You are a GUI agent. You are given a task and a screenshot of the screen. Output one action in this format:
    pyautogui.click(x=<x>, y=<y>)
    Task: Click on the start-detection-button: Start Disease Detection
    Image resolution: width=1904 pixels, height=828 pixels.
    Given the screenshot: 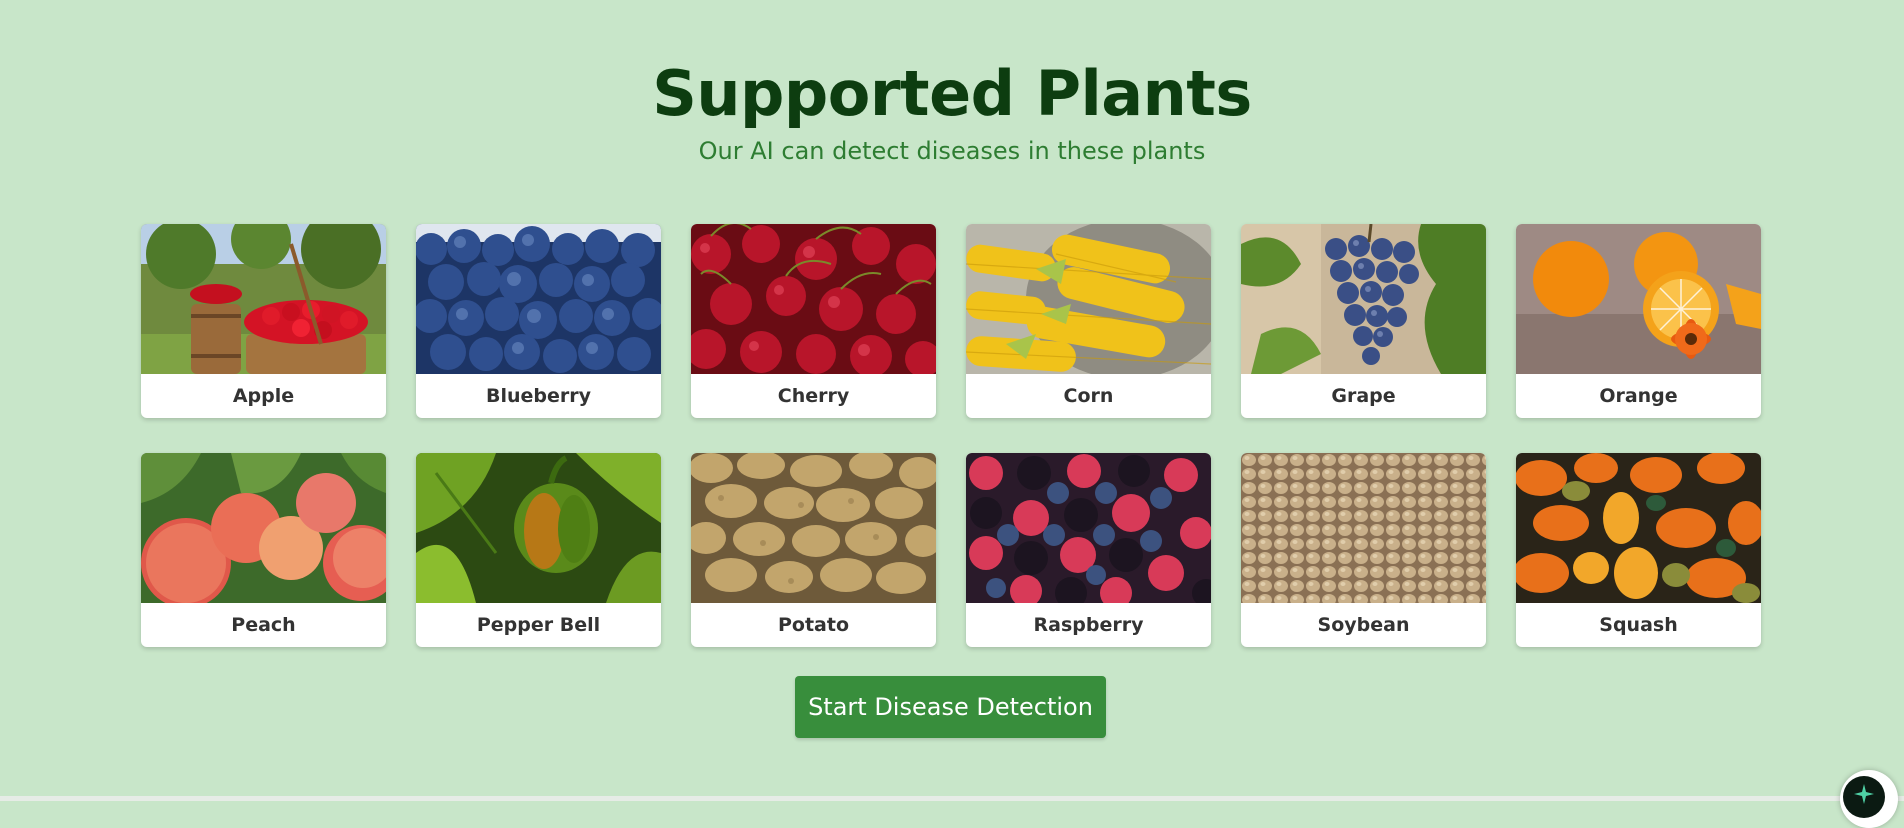 What is the action you would take?
    pyautogui.click(x=950, y=707)
    